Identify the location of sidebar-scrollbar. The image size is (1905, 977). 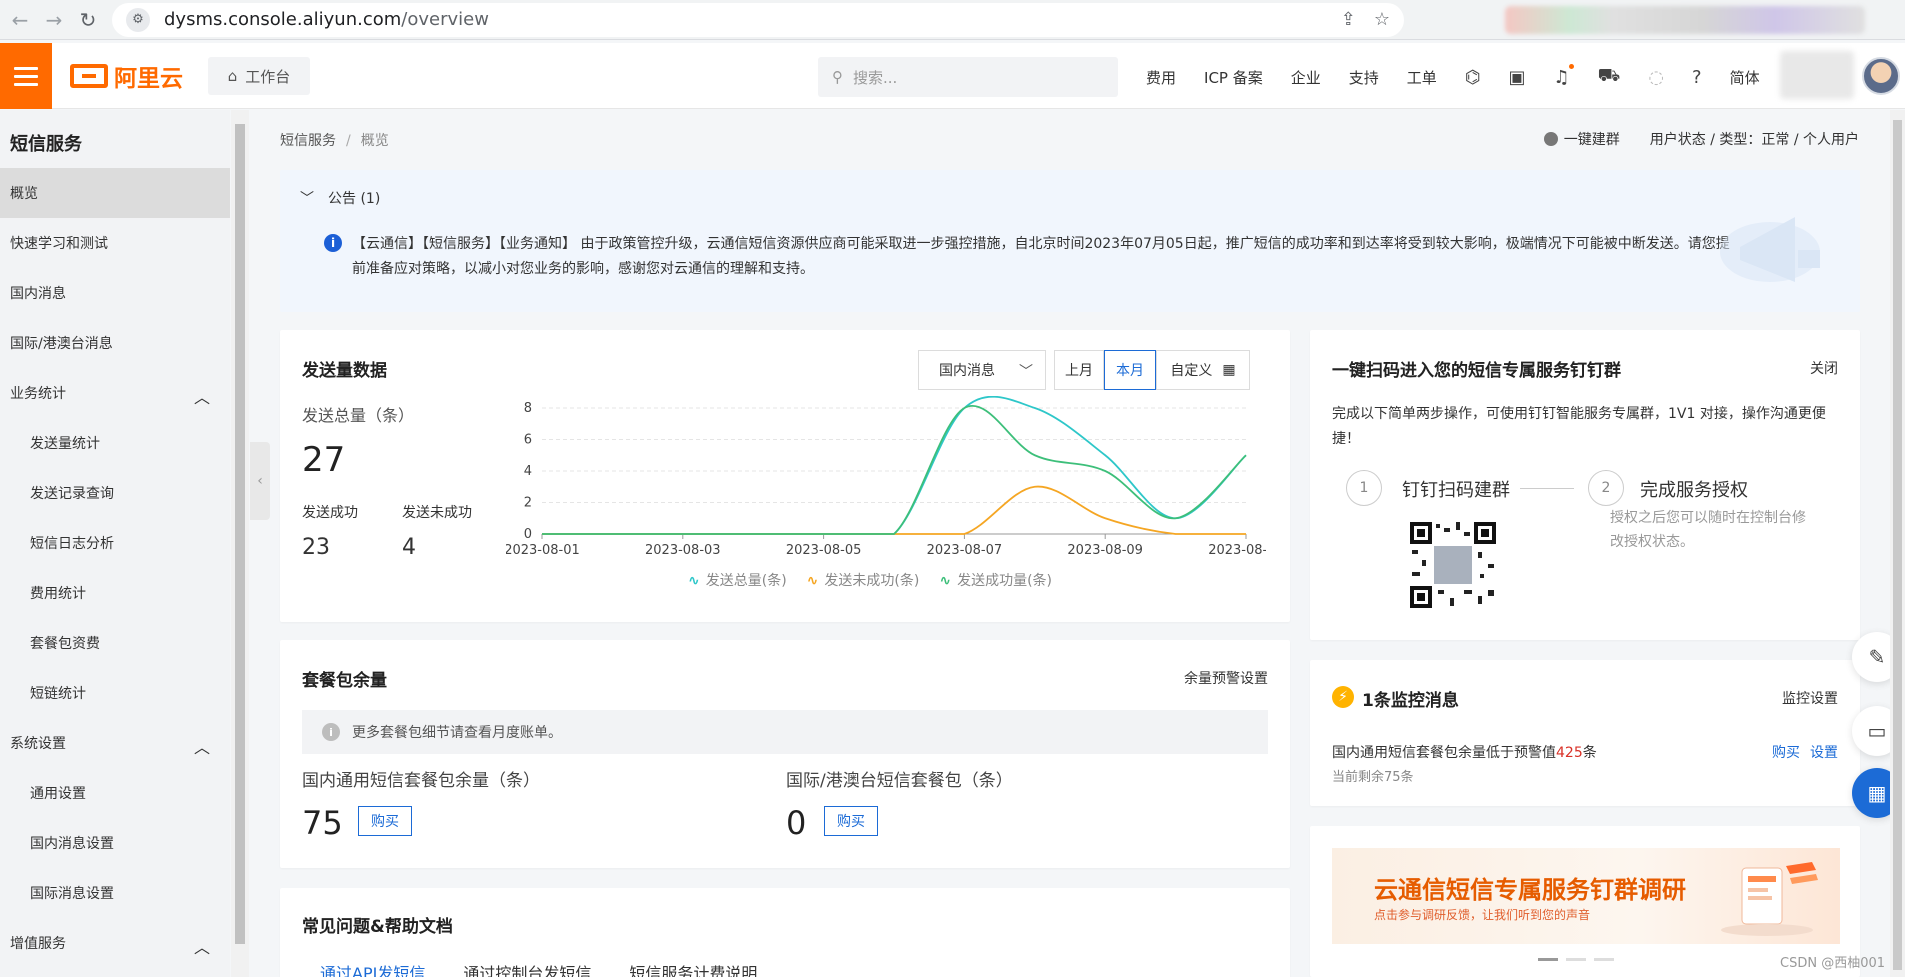
(240, 543).